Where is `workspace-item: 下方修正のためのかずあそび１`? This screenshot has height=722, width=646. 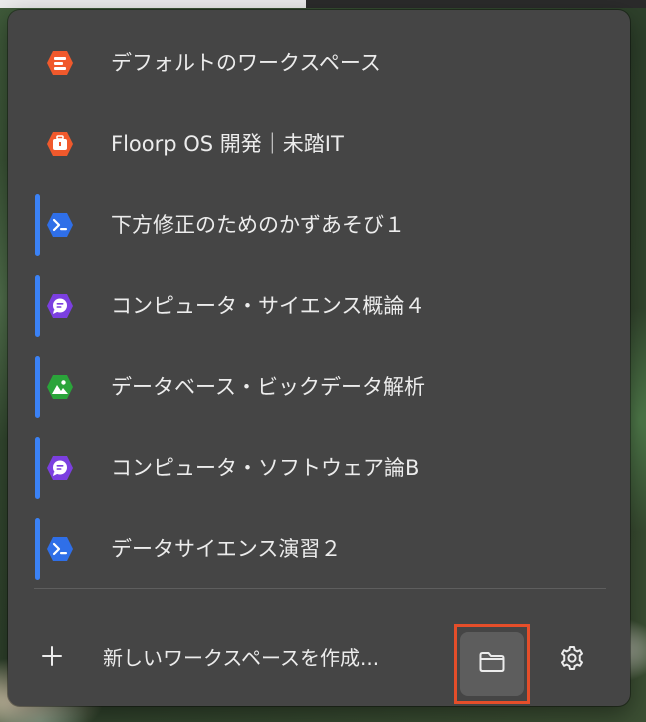 workspace-item: 下方修正のためのかずあそび１ is located at coordinates (315, 225).